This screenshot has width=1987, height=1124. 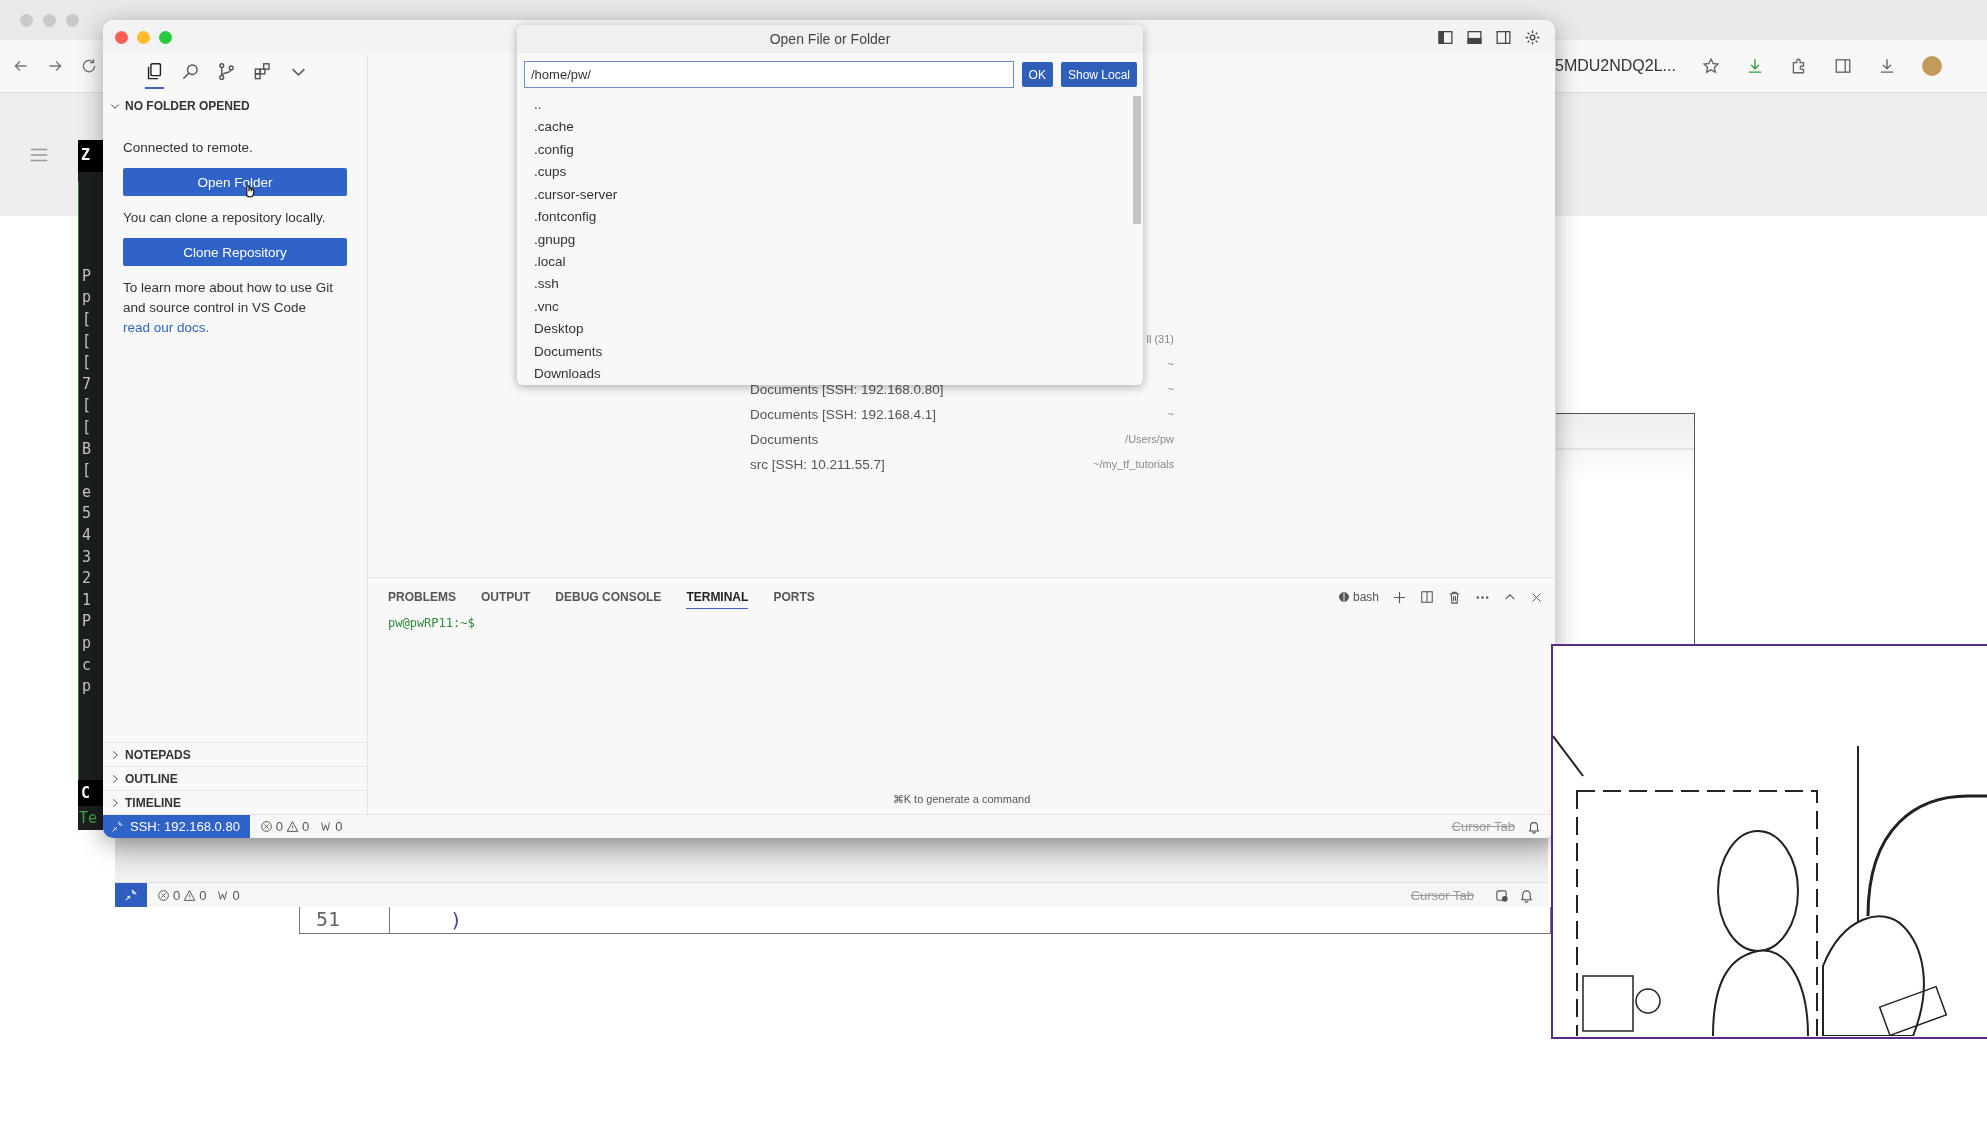 What do you see at coordinates (838, 171) in the screenshot?
I see `folder-item: .cups` at bounding box center [838, 171].